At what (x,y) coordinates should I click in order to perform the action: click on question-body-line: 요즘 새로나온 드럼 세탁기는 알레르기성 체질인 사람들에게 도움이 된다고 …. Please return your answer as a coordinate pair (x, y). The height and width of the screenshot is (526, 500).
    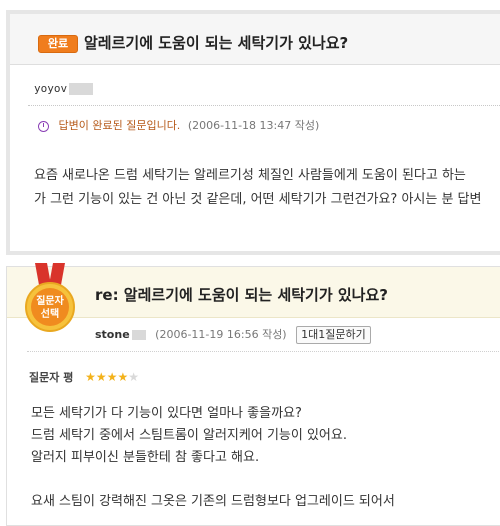
    Looking at the image, I should click on (250, 175).